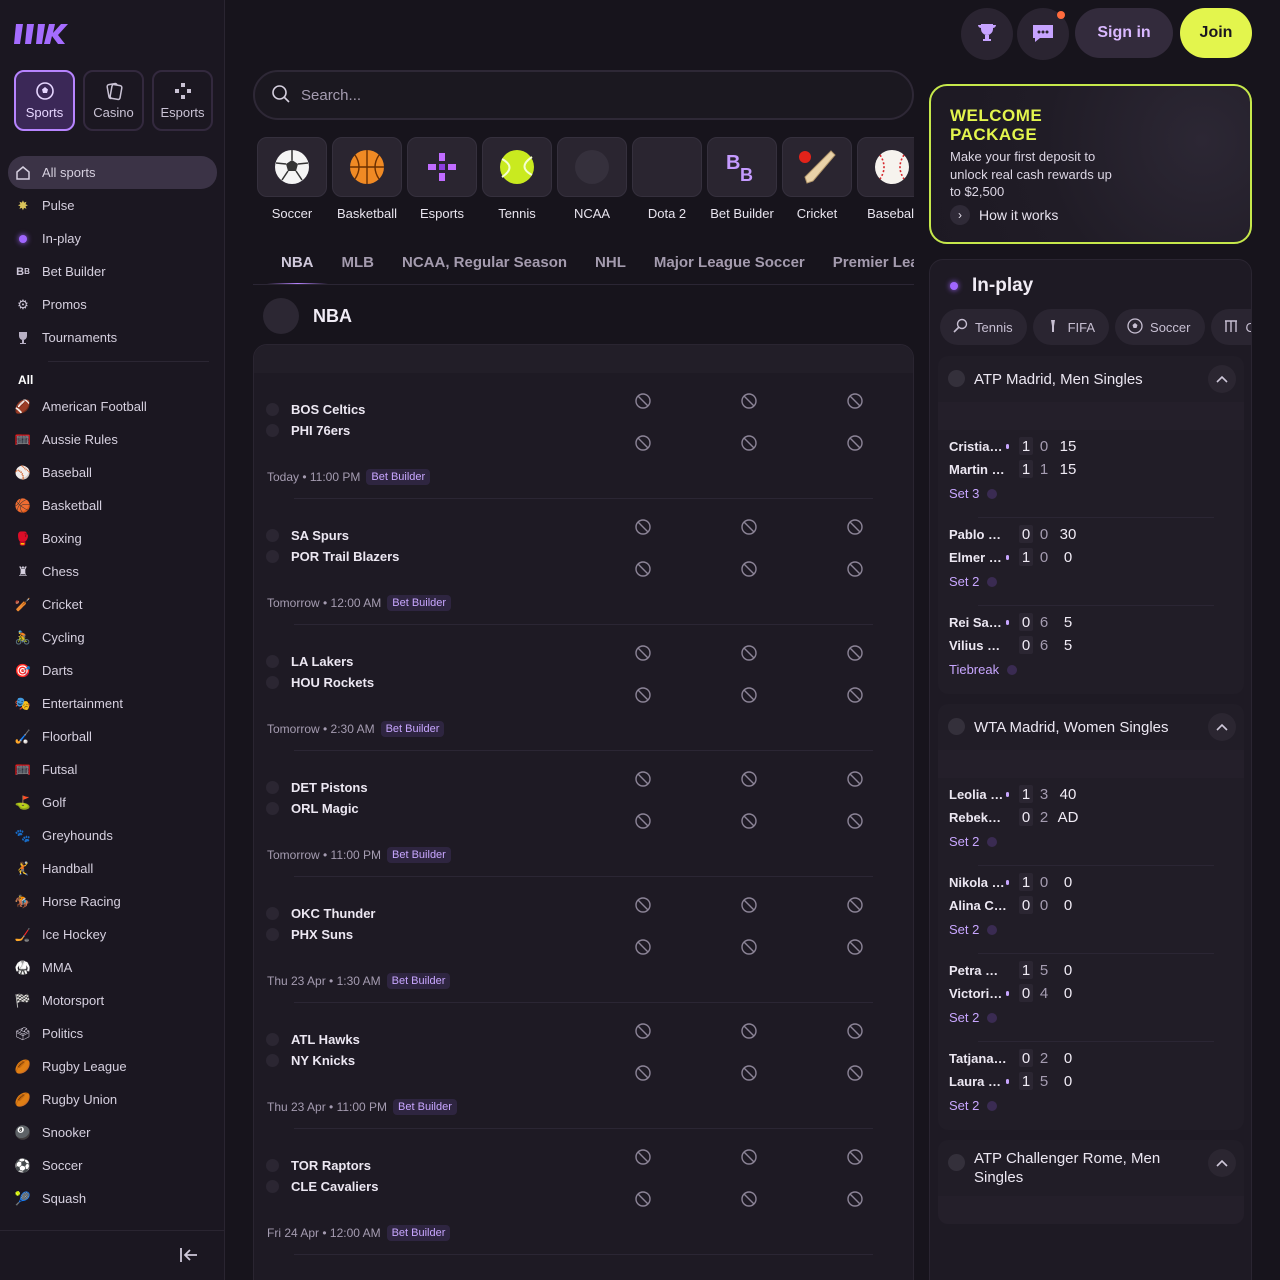  I want to click on sport-tile-tennis: Tennis, so click(517, 182).